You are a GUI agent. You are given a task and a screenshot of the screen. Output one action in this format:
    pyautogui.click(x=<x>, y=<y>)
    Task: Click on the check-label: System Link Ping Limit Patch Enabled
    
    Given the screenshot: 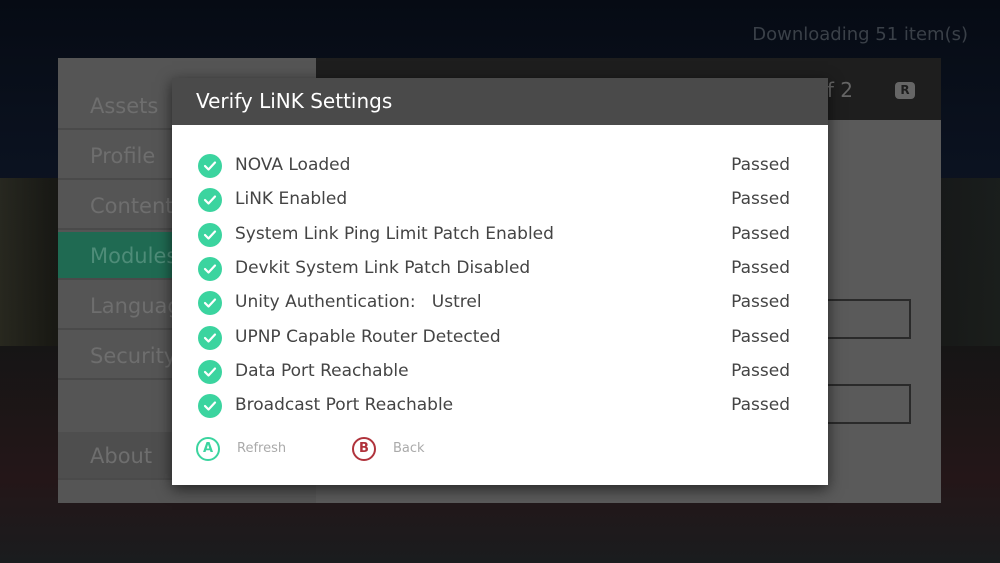 What is the action you would take?
    pyautogui.click(x=394, y=233)
    